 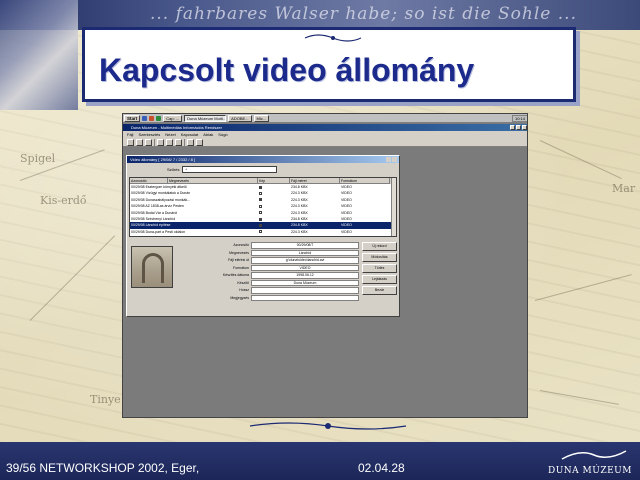 I want to click on menu-item-help: Súgó, so click(x=222, y=134).